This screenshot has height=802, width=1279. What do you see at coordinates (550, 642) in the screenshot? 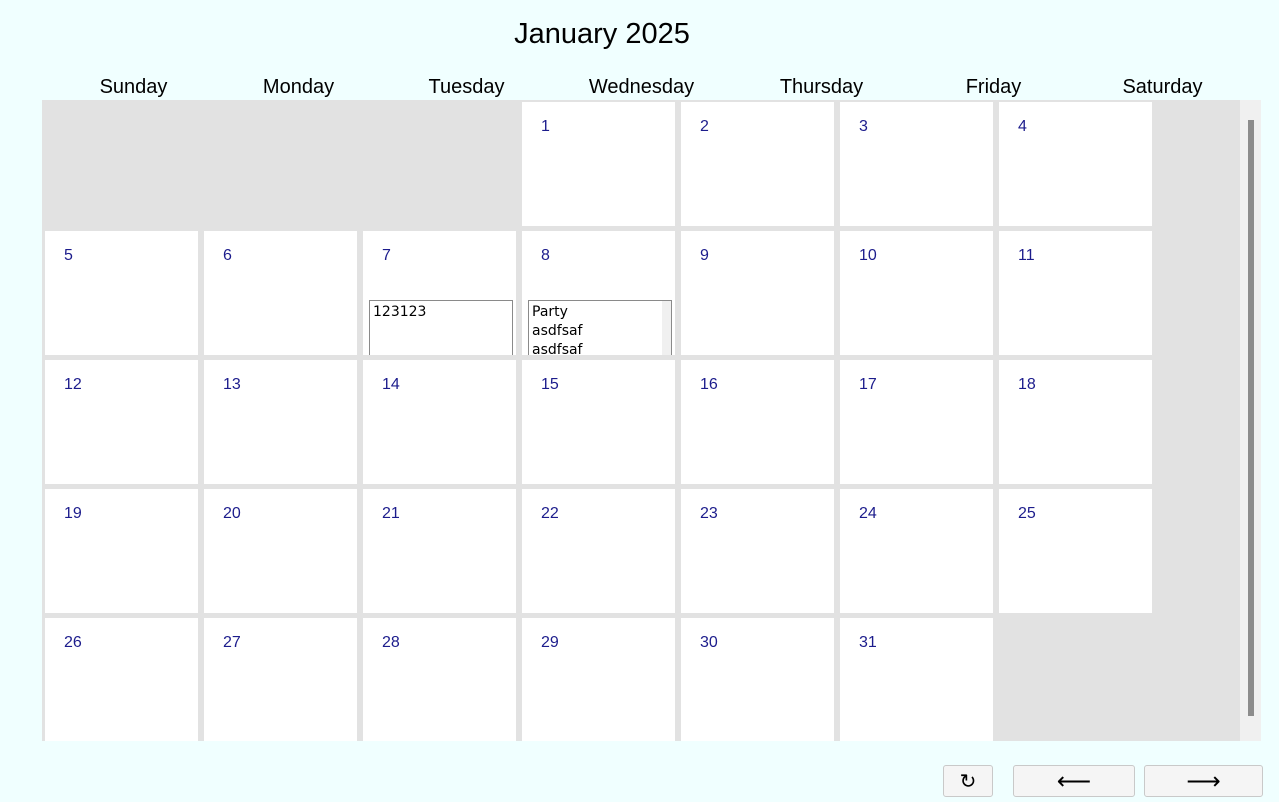
I see `day-number: 29` at bounding box center [550, 642].